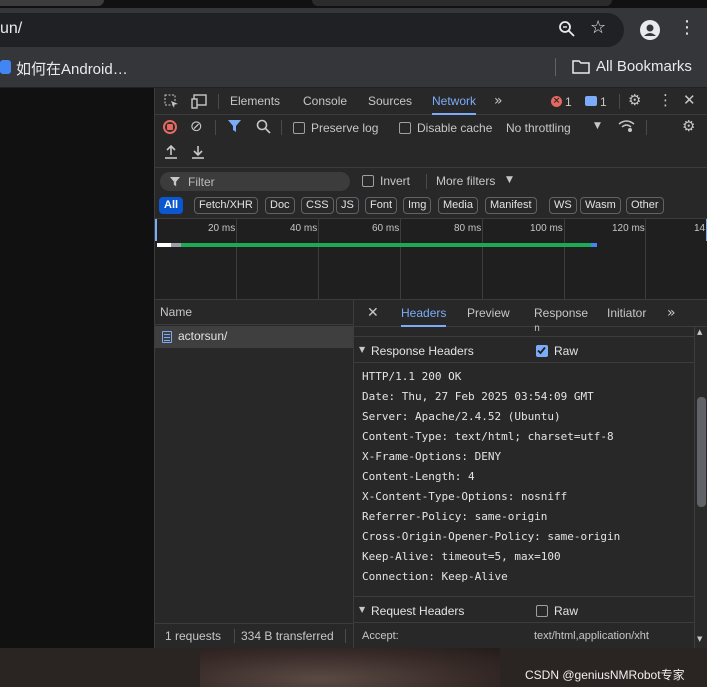  I want to click on bookmark-star-icon: ☆, so click(598, 28).